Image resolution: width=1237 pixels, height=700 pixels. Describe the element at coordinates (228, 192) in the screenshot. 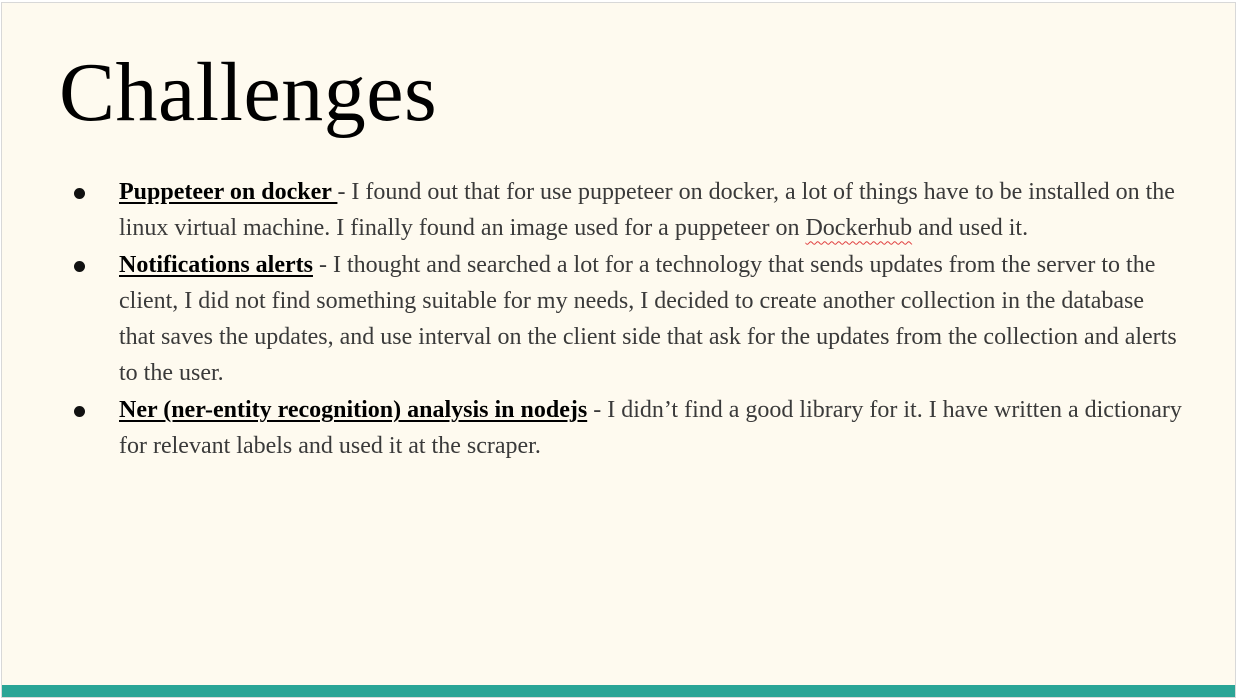

I see `bullet-heading: Puppeteer on docker` at that location.